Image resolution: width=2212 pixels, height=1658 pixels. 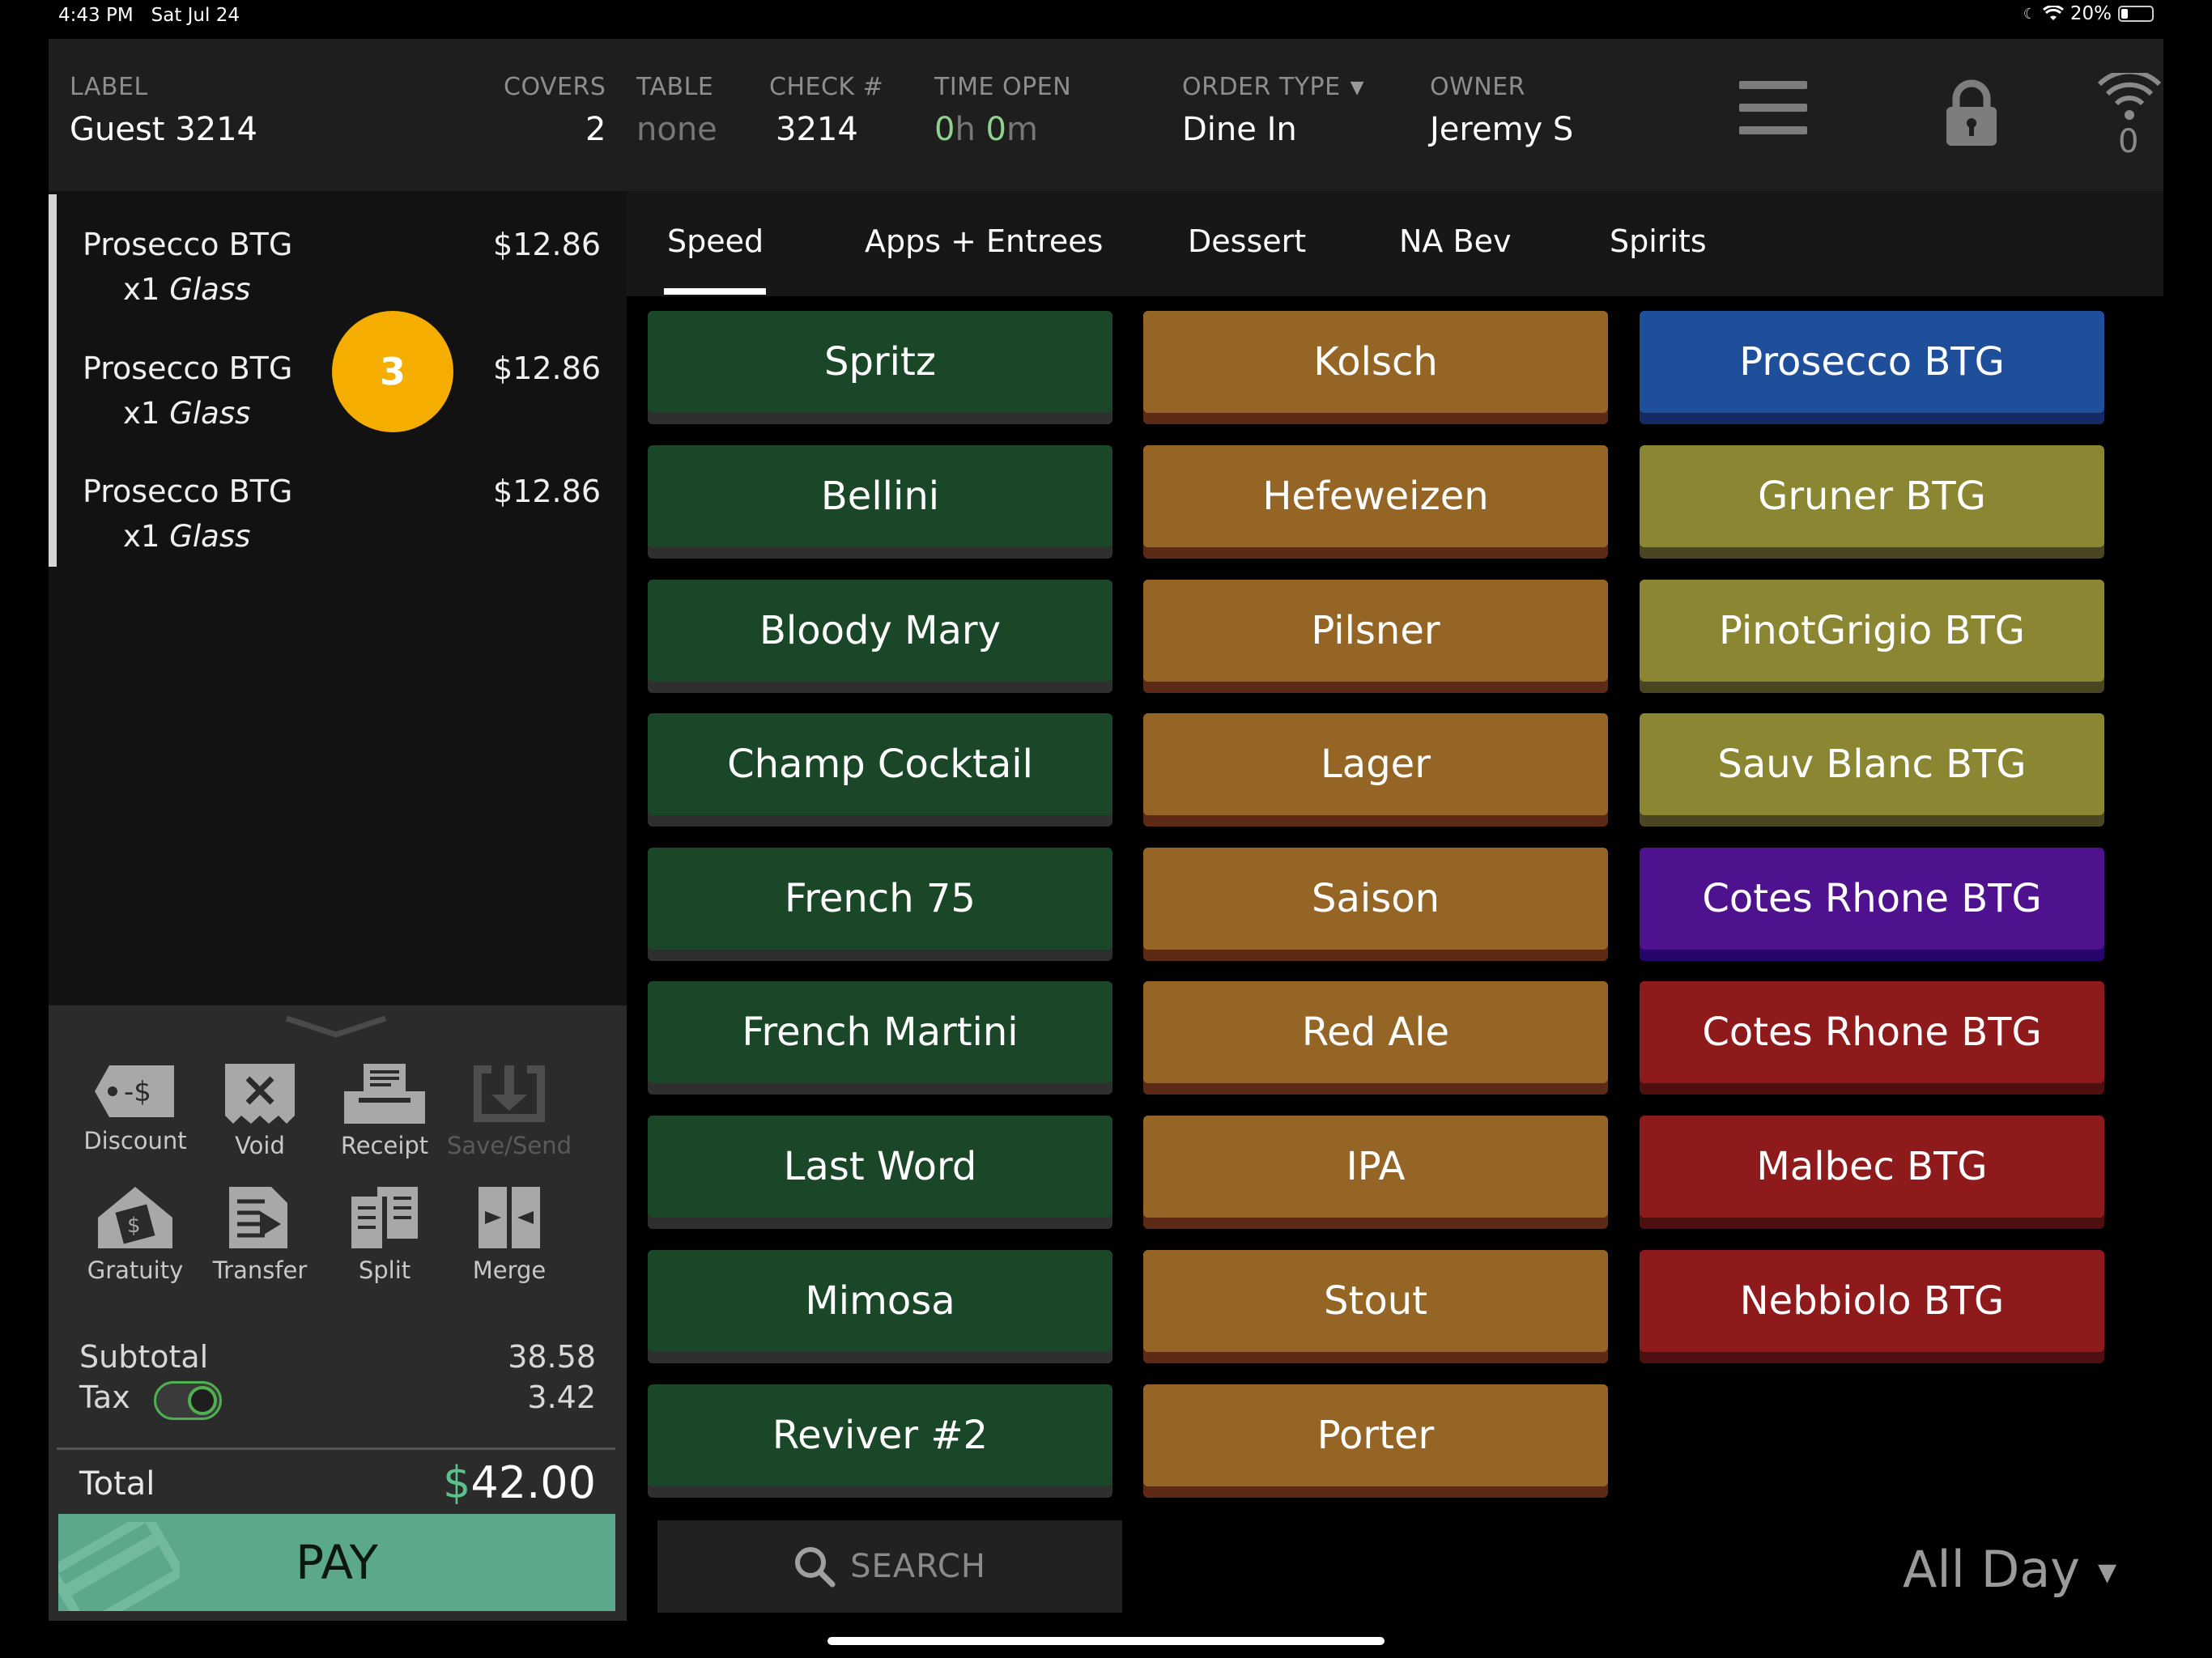 I want to click on pay-label: PAY, so click(x=337, y=1562).